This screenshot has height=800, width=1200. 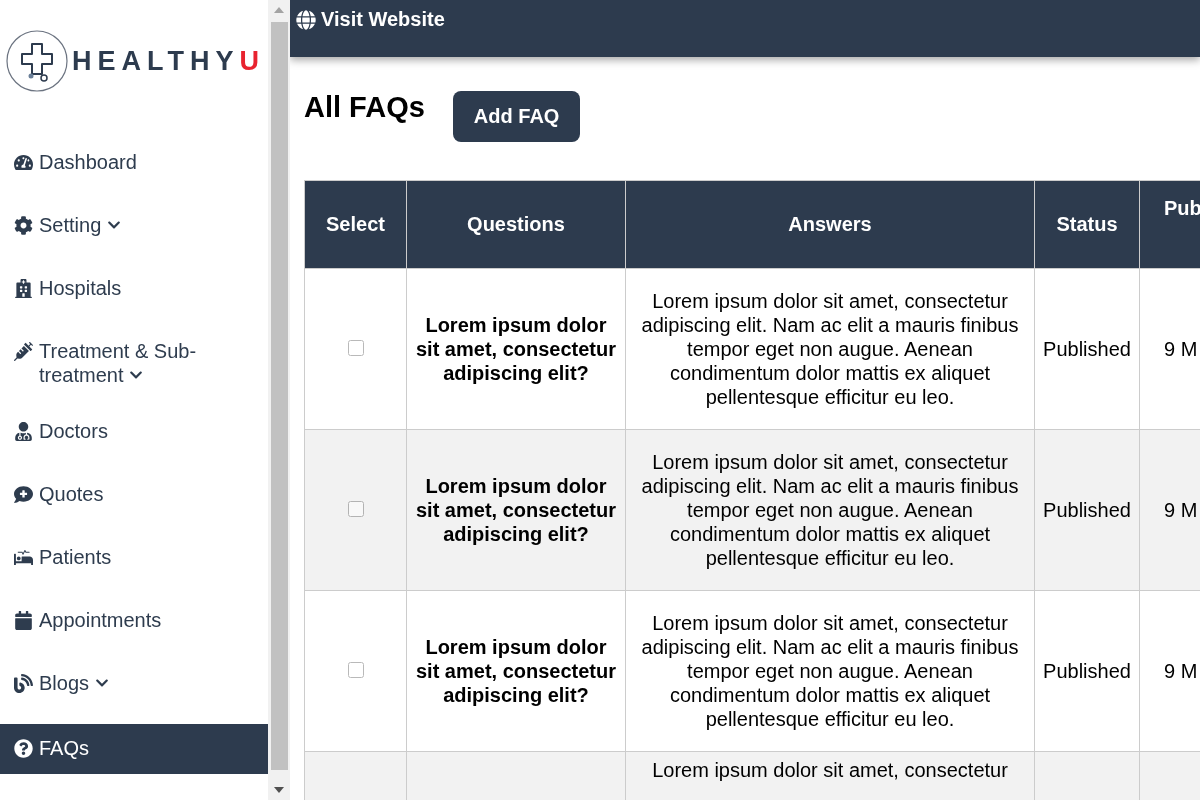 What do you see at coordinates (134, 686) in the screenshot?
I see `sidebar-item: Blogs` at bounding box center [134, 686].